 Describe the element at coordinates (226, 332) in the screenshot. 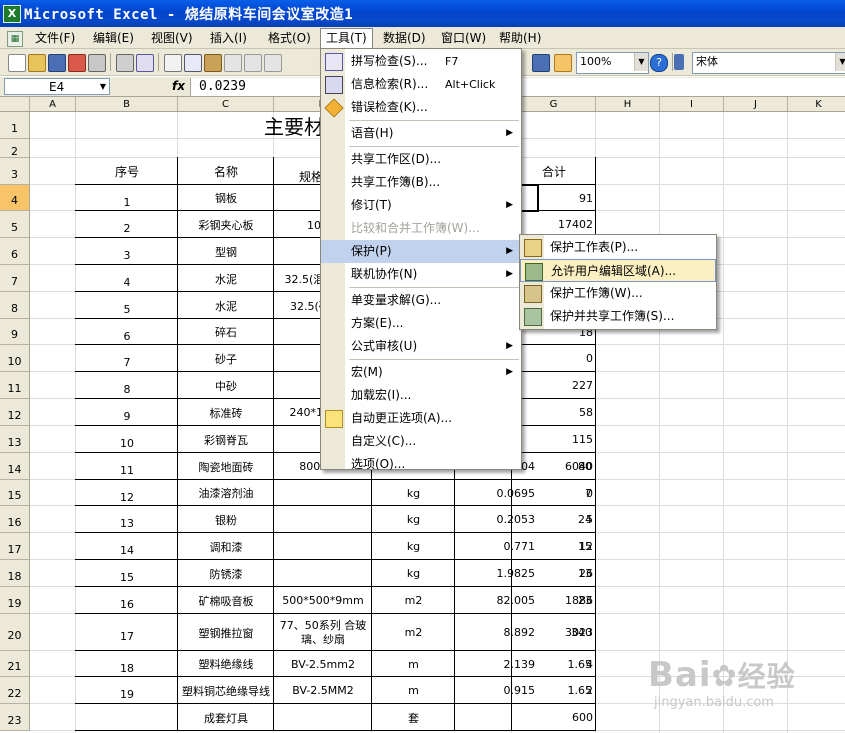

I see `cell-name: 碎石` at that location.